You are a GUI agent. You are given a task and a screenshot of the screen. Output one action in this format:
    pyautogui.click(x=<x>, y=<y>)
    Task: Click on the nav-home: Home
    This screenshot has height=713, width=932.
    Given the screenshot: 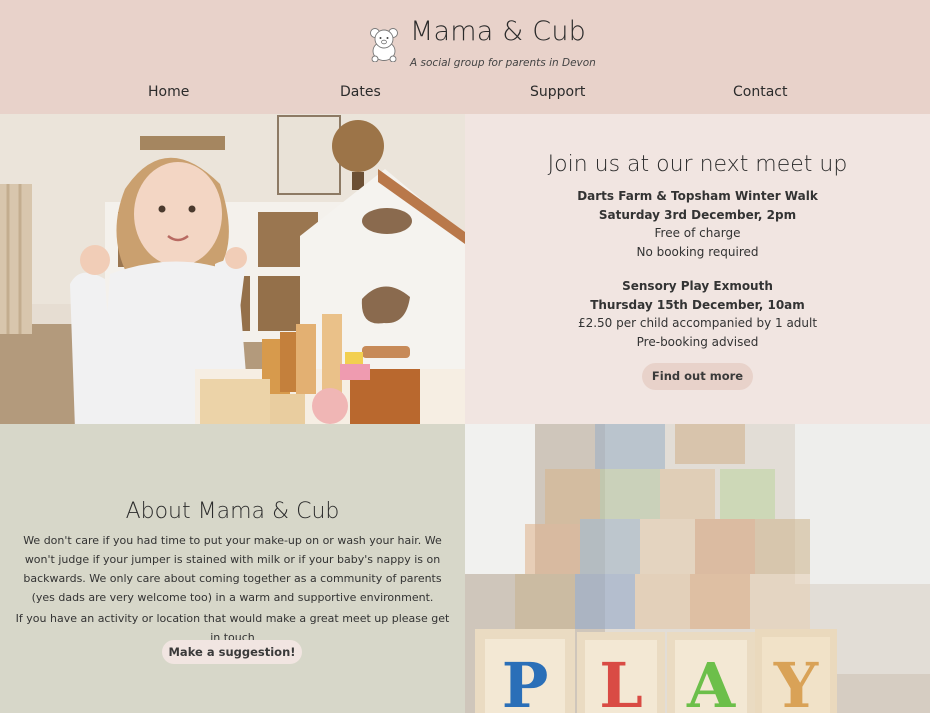 What is the action you would take?
    pyautogui.click(x=168, y=92)
    